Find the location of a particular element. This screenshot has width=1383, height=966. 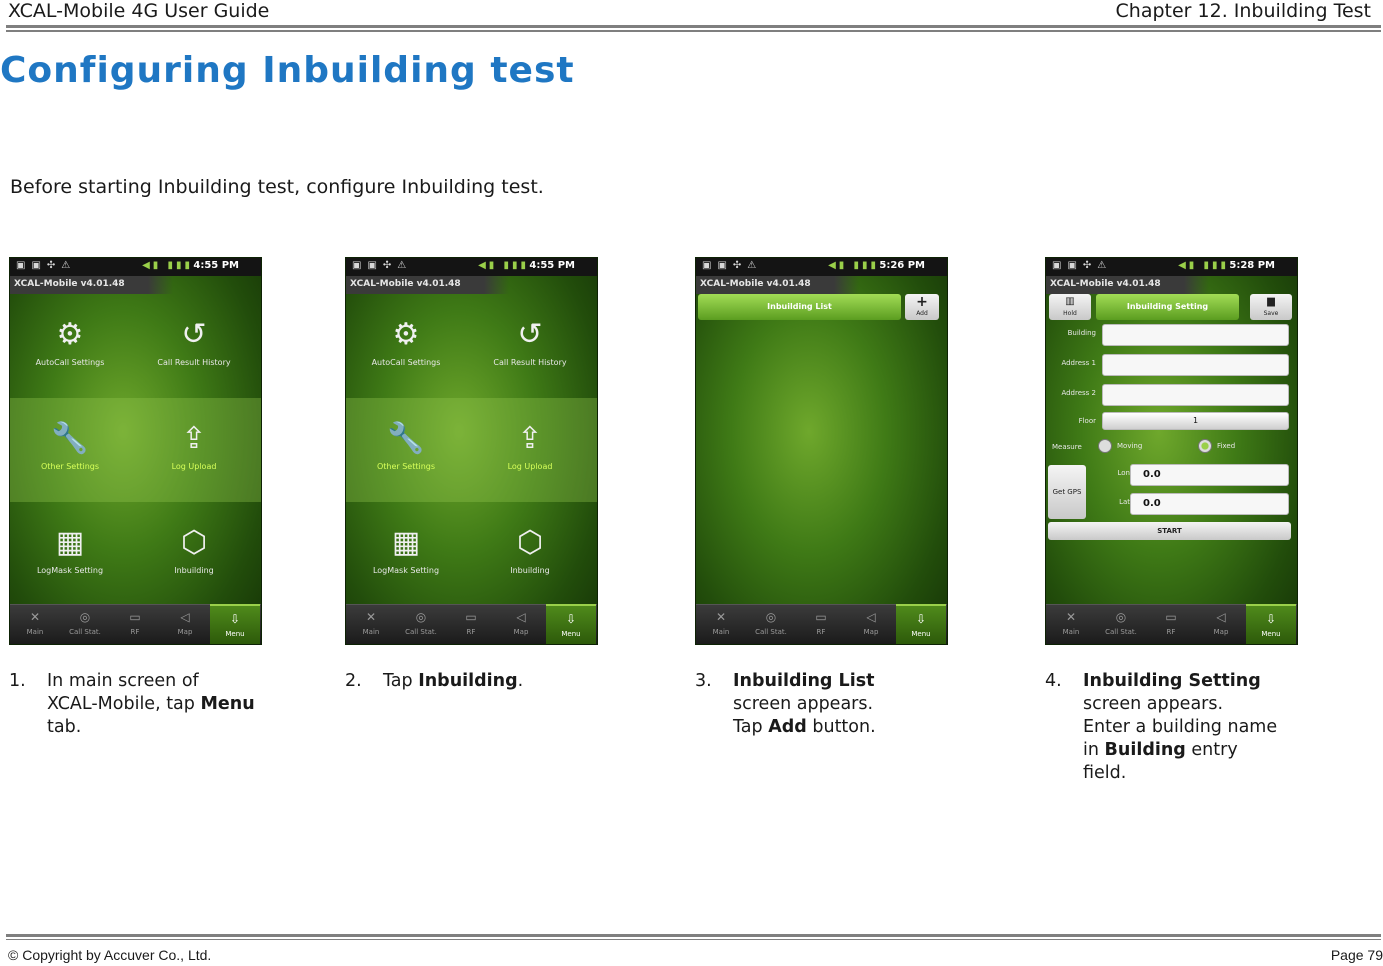

step-number: 1. is located at coordinates (17, 681).